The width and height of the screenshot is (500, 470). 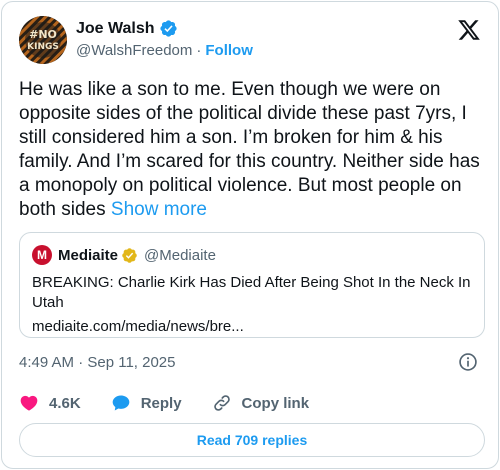 I want to click on like-button: 4.6K, so click(x=50, y=403).